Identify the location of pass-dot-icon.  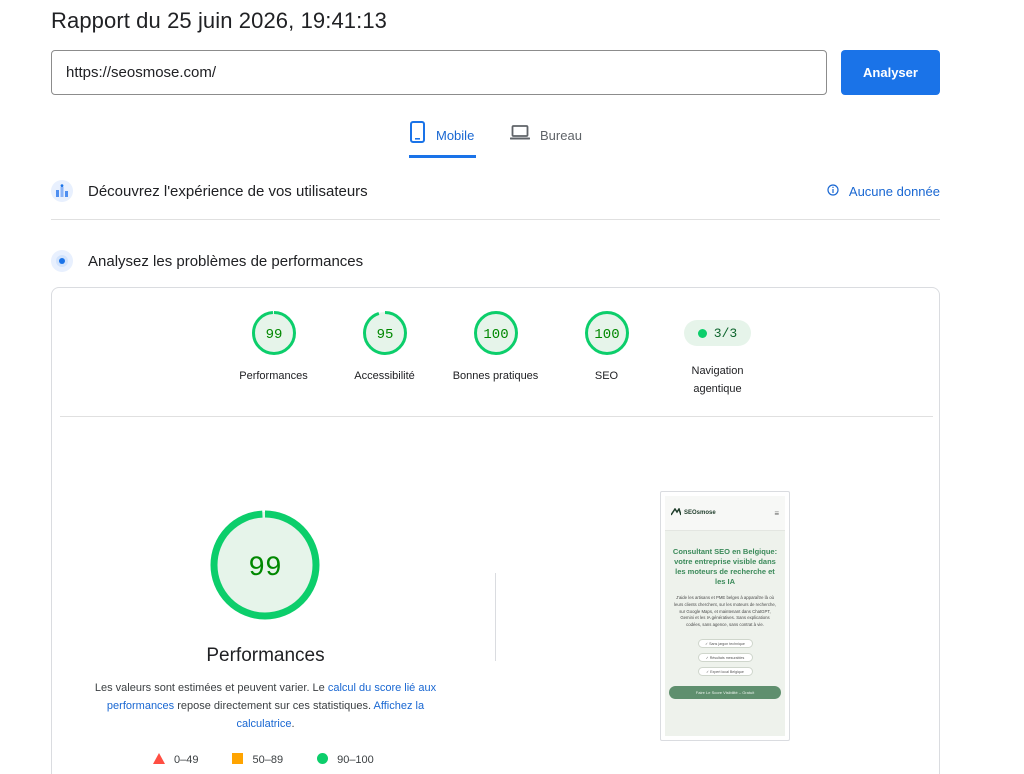
(702, 333).